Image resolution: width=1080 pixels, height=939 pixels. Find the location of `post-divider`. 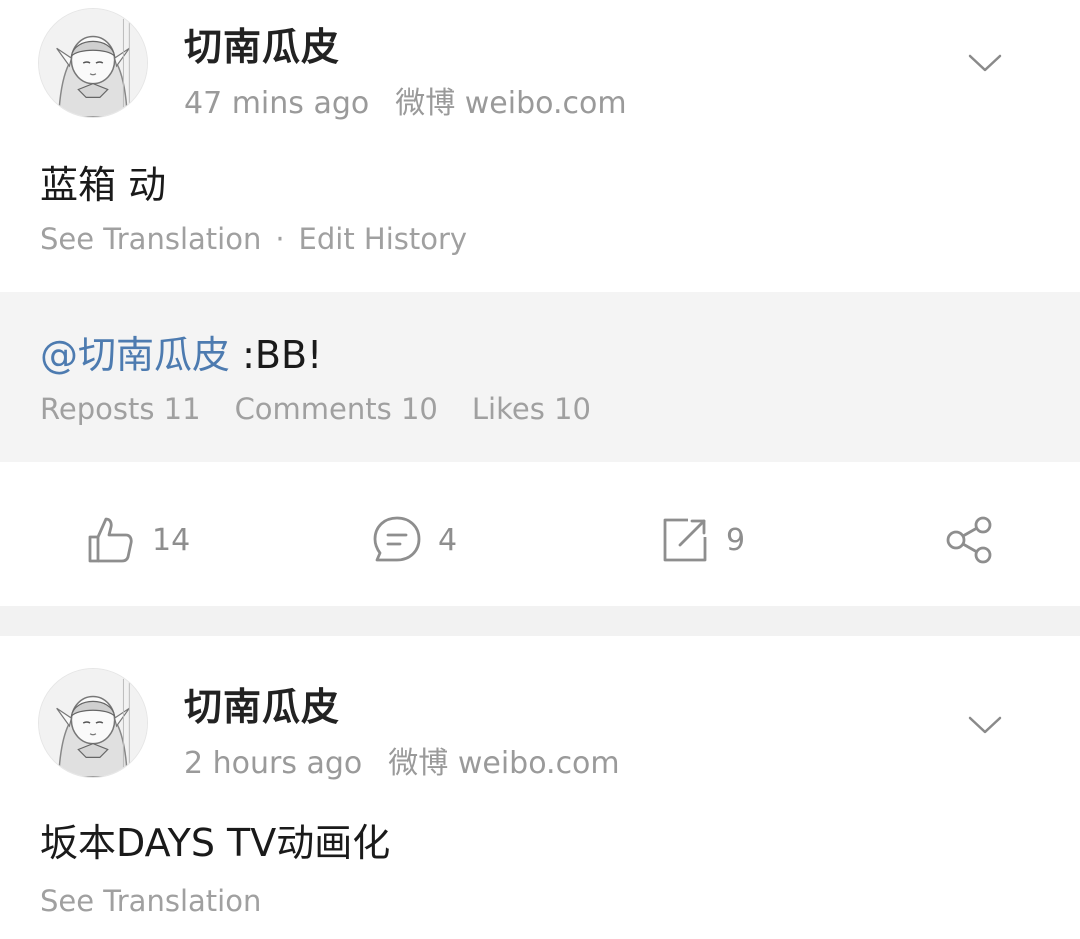

post-divider is located at coordinates (540, 621).